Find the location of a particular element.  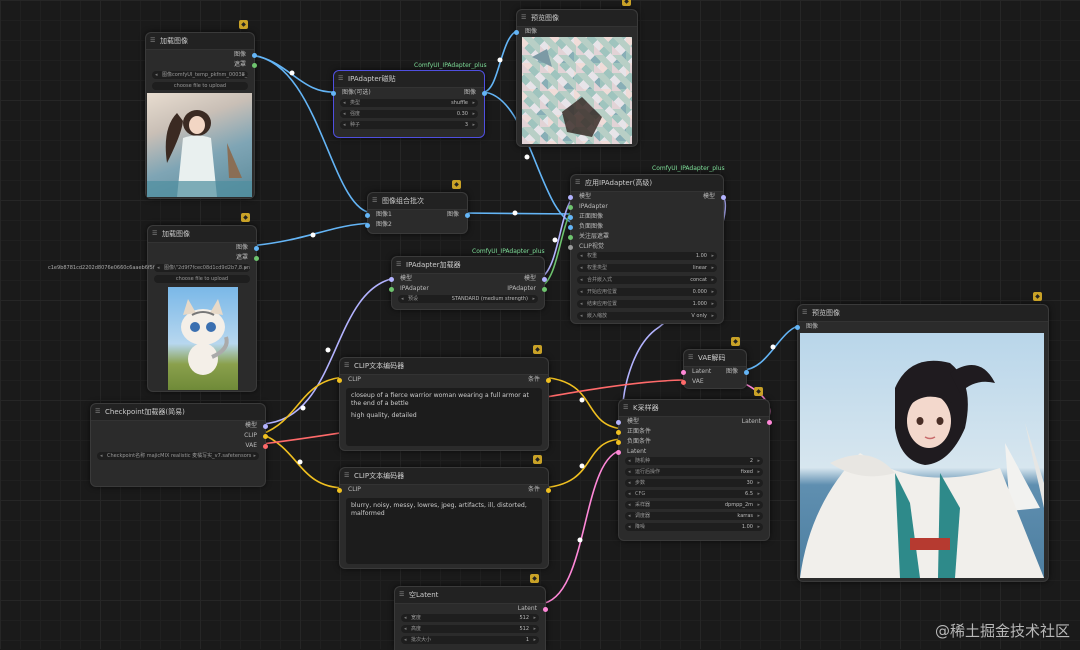

output-latent: Latent is located at coordinates (471, 609).